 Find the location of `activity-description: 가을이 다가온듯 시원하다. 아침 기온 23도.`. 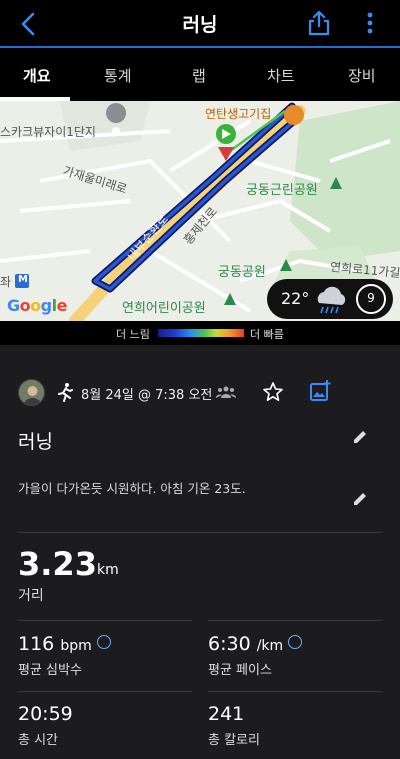

activity-description: 가을이 다가온듯 시원하다. 아침 기온 23도. is located at coordinates (132, 488).